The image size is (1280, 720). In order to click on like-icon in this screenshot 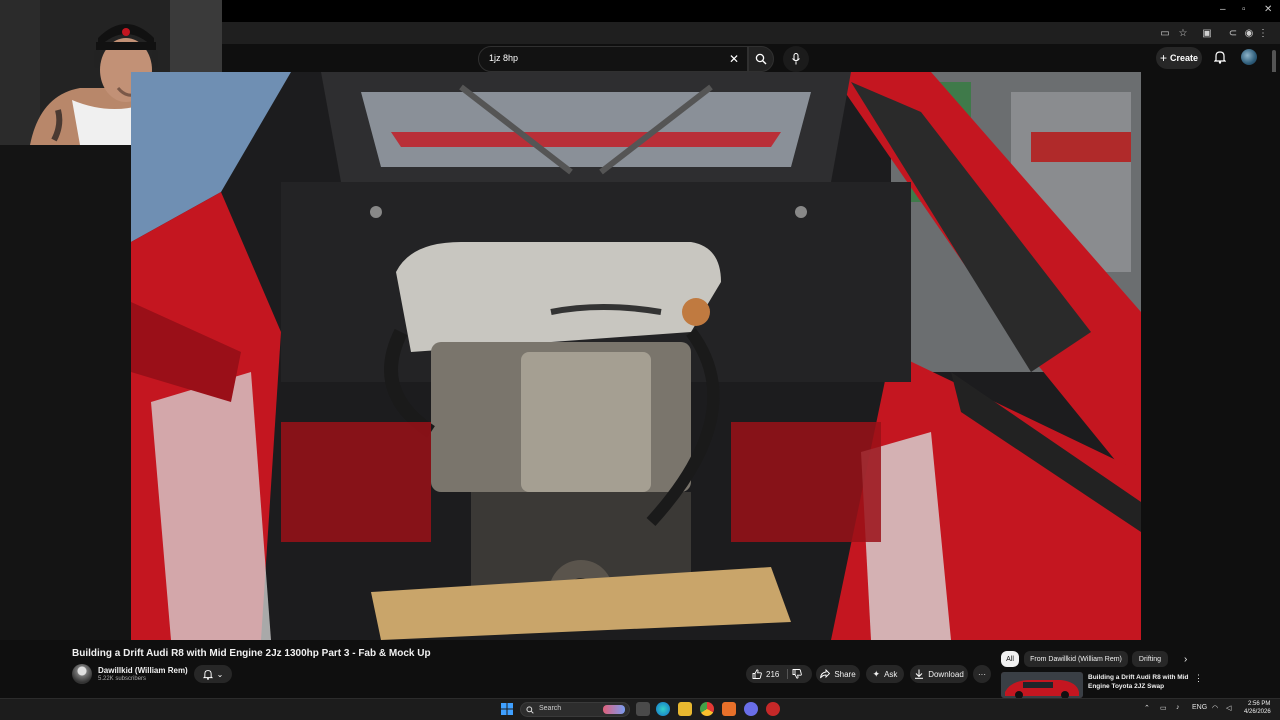, I will do `click(757, 674)`.